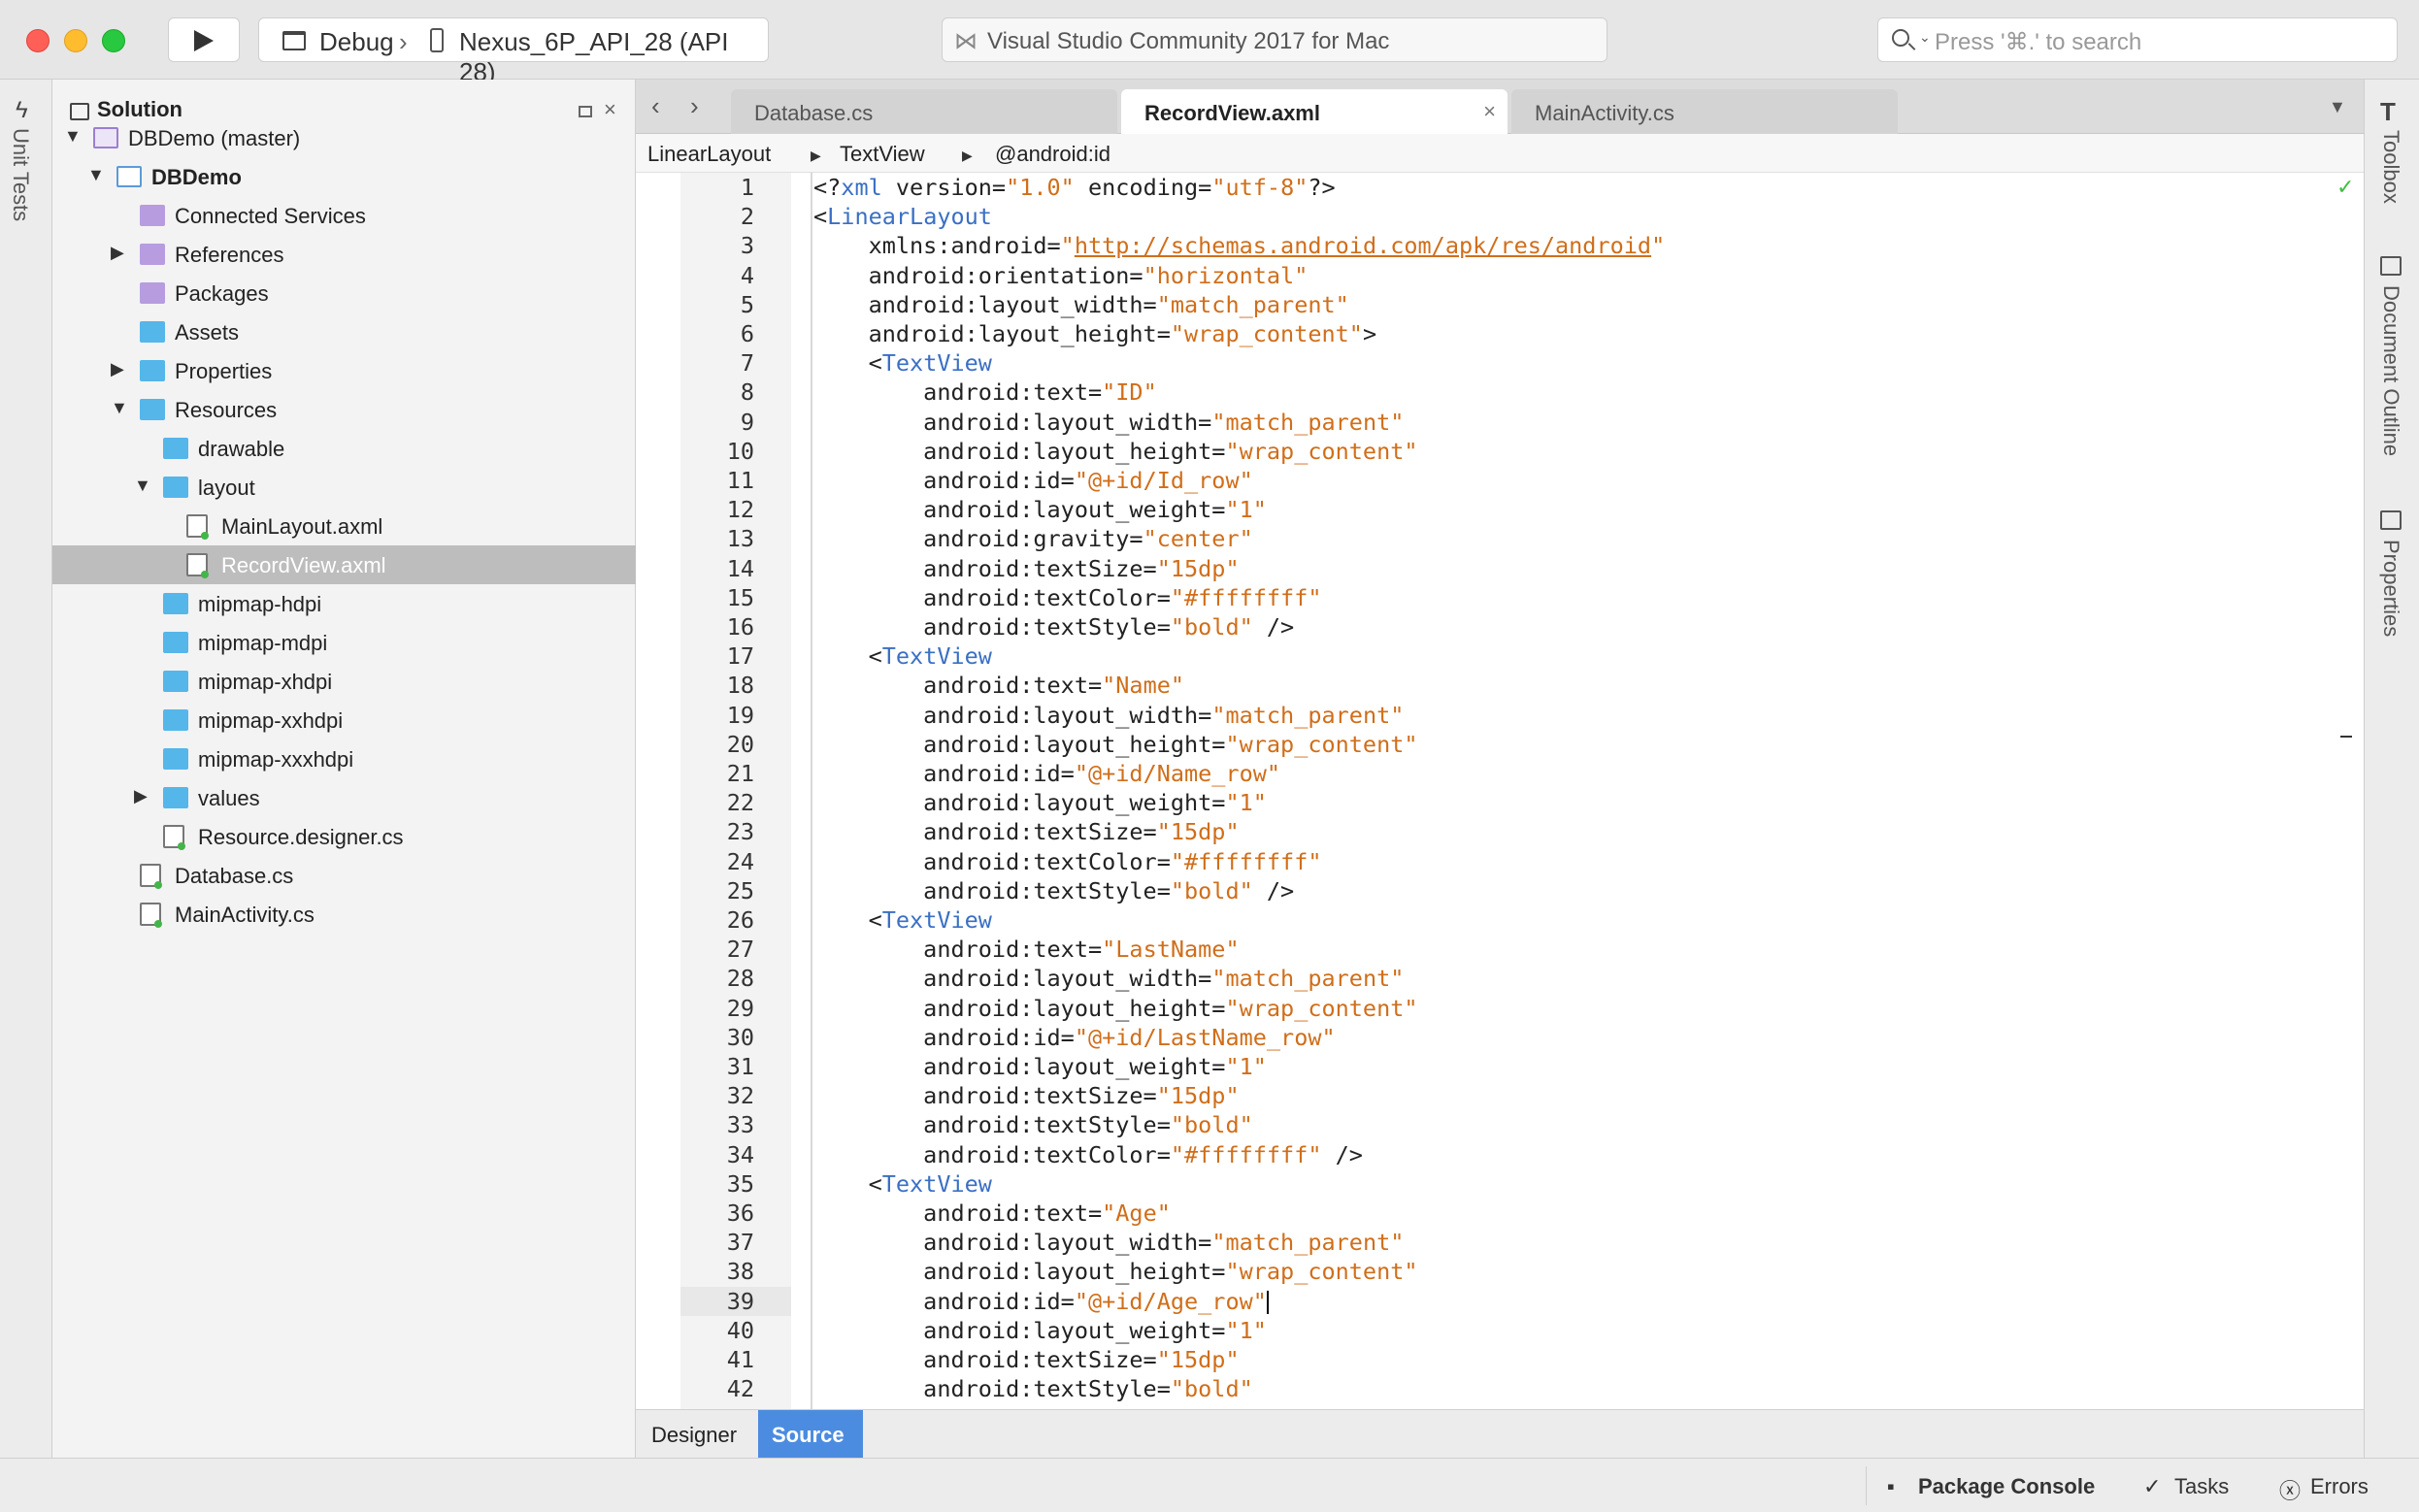  Describe the element at coordinates (344, 137) in the screenshot. I see `tree-item: ▼ DBDemo (master)` at that location.